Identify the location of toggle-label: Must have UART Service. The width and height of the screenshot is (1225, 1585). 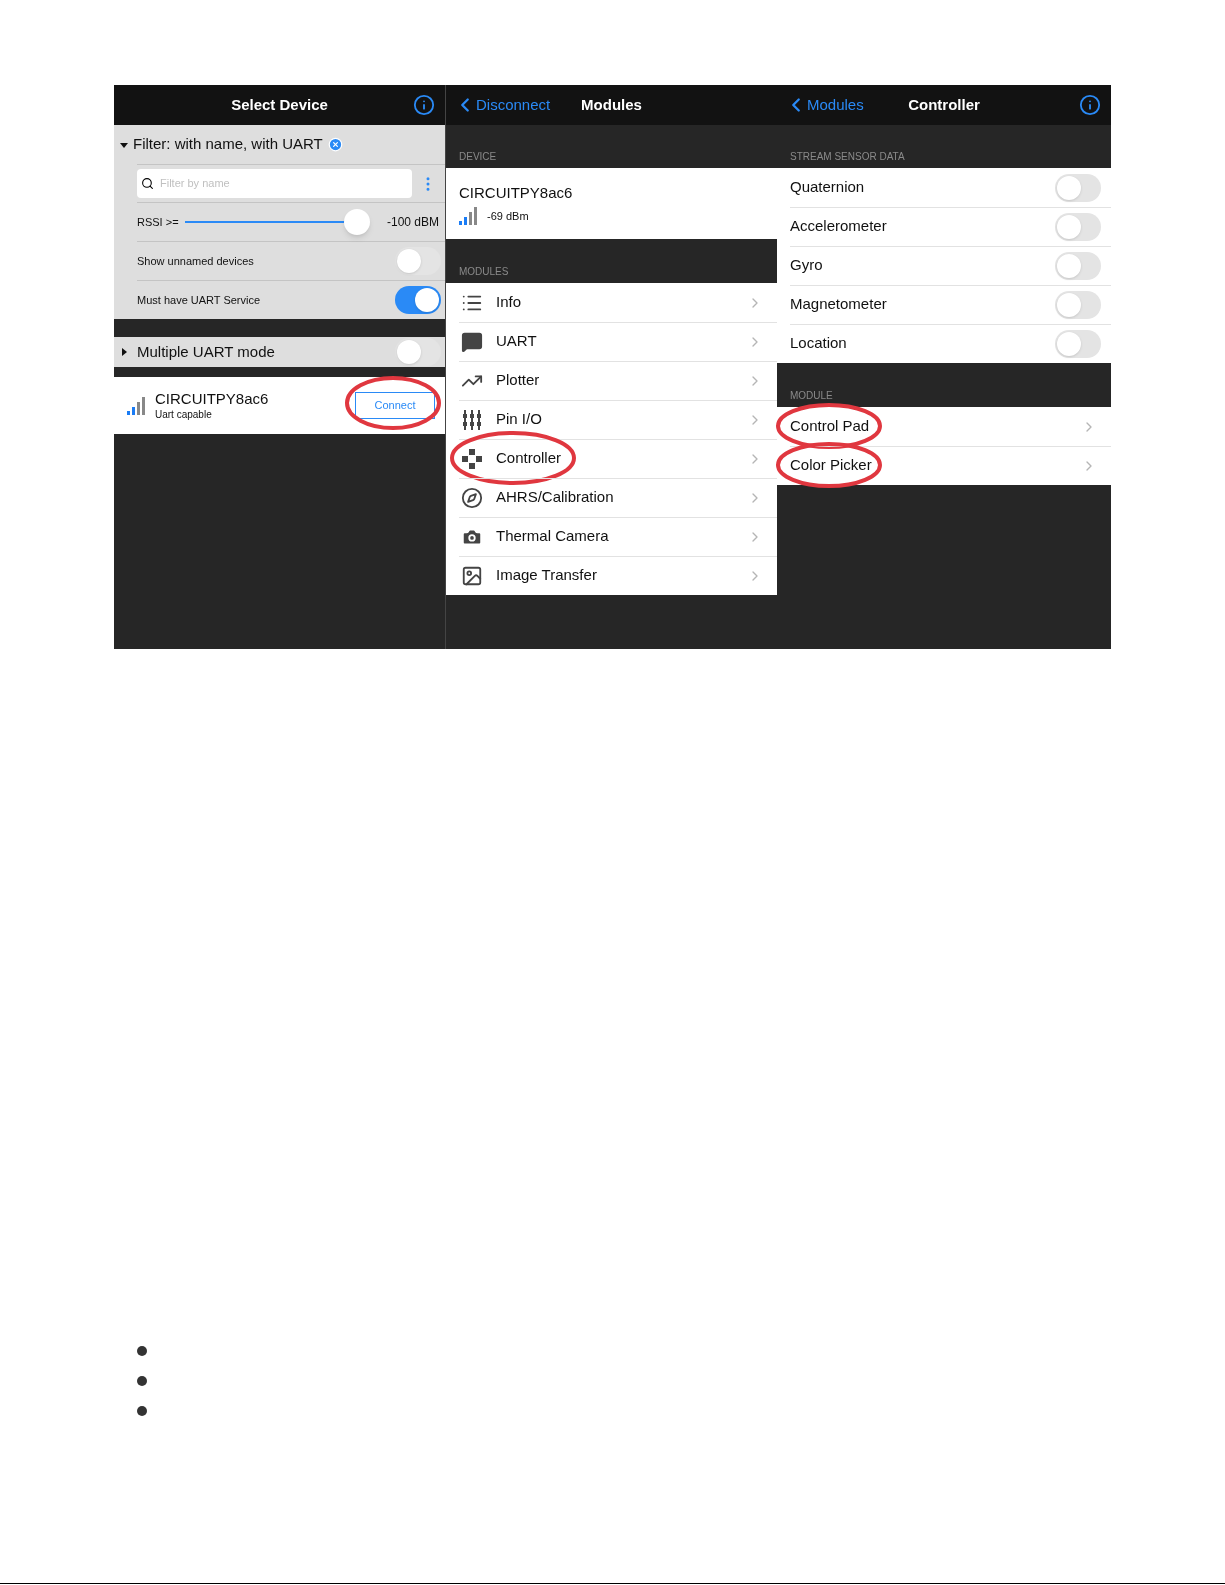
(199, 300).